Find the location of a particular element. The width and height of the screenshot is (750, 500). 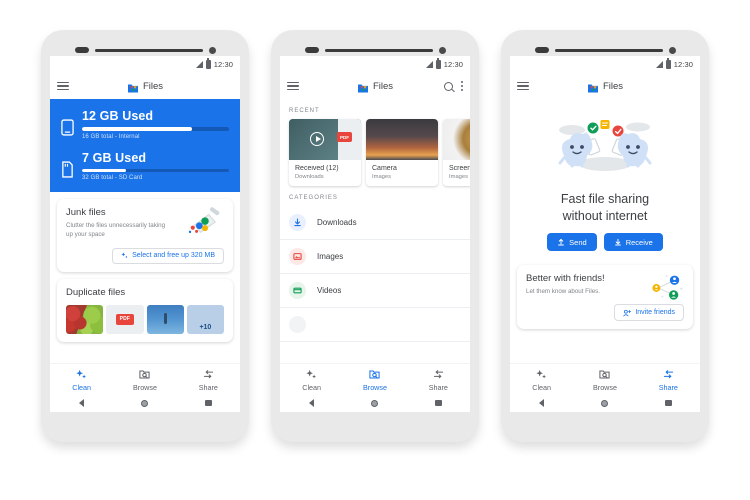

recent-thumbnail is located at coordinates (456, 139).